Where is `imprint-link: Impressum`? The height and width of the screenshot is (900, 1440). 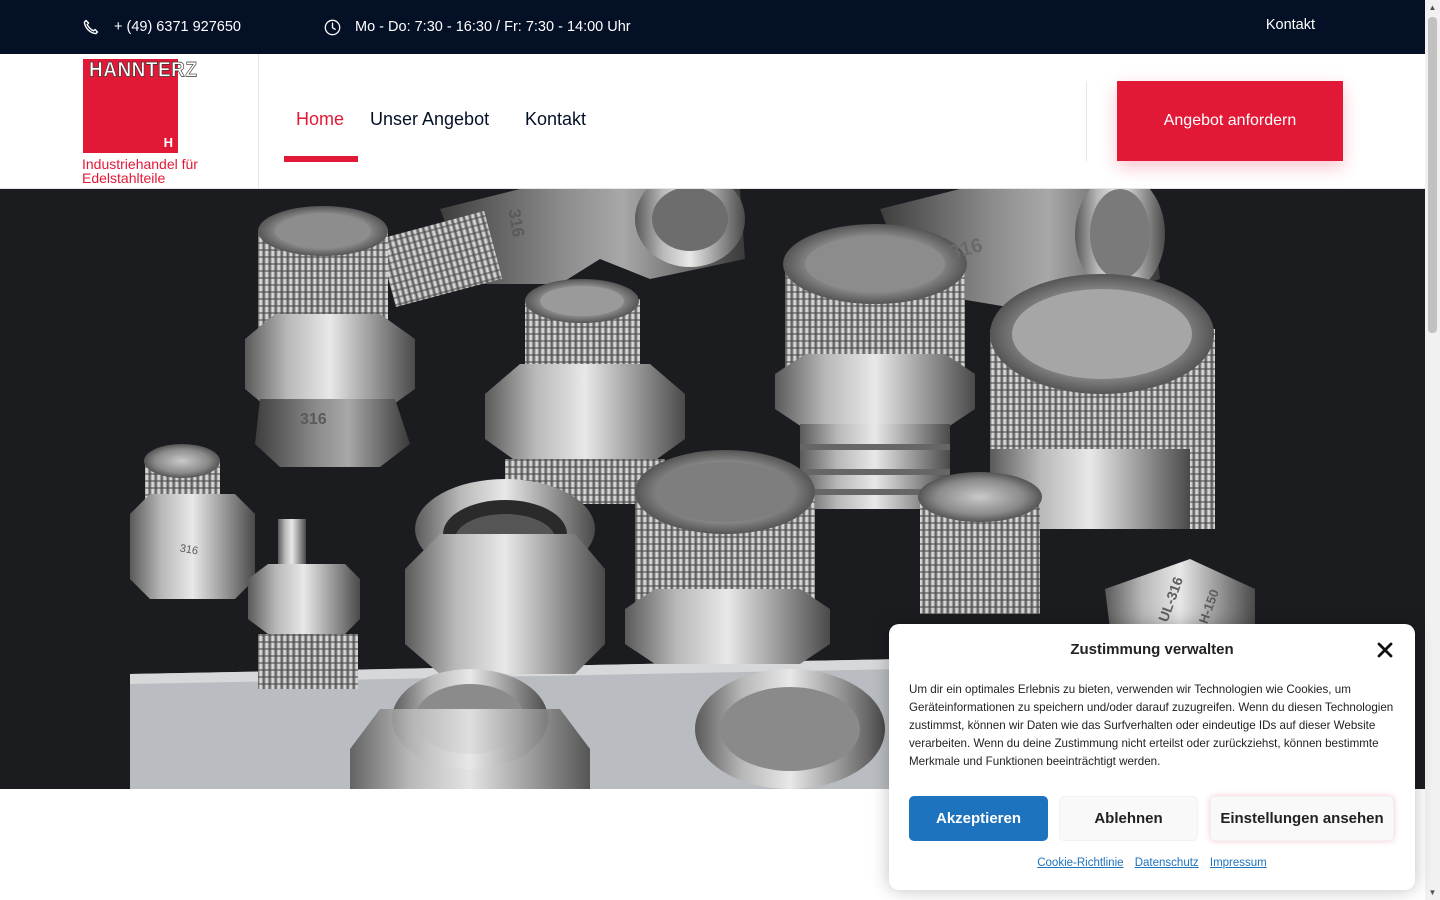
imprint-link: Impressum is located at coordinates (1238, 863).